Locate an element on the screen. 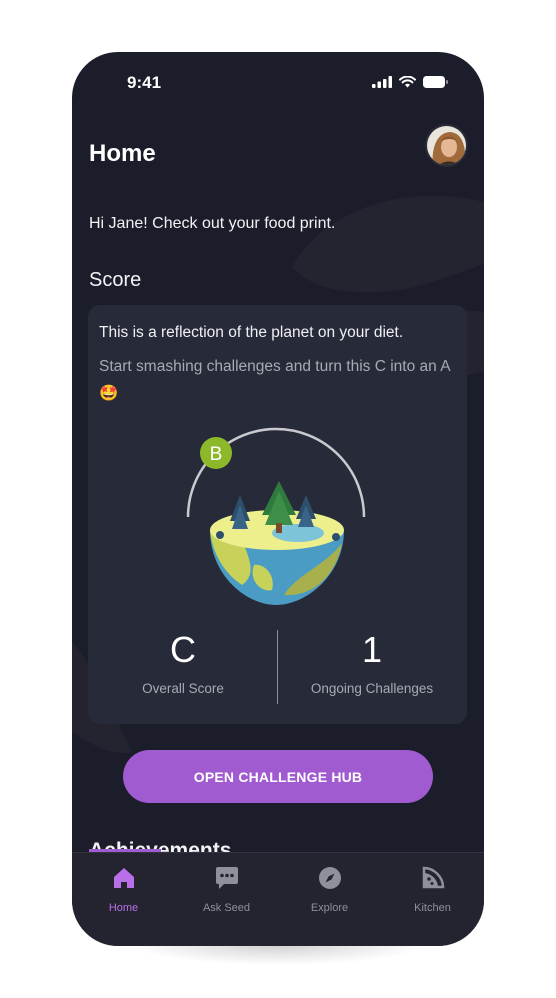 This screenshot has width=556, height=998. planet-illustration: B is located at coordinates (276, 516).